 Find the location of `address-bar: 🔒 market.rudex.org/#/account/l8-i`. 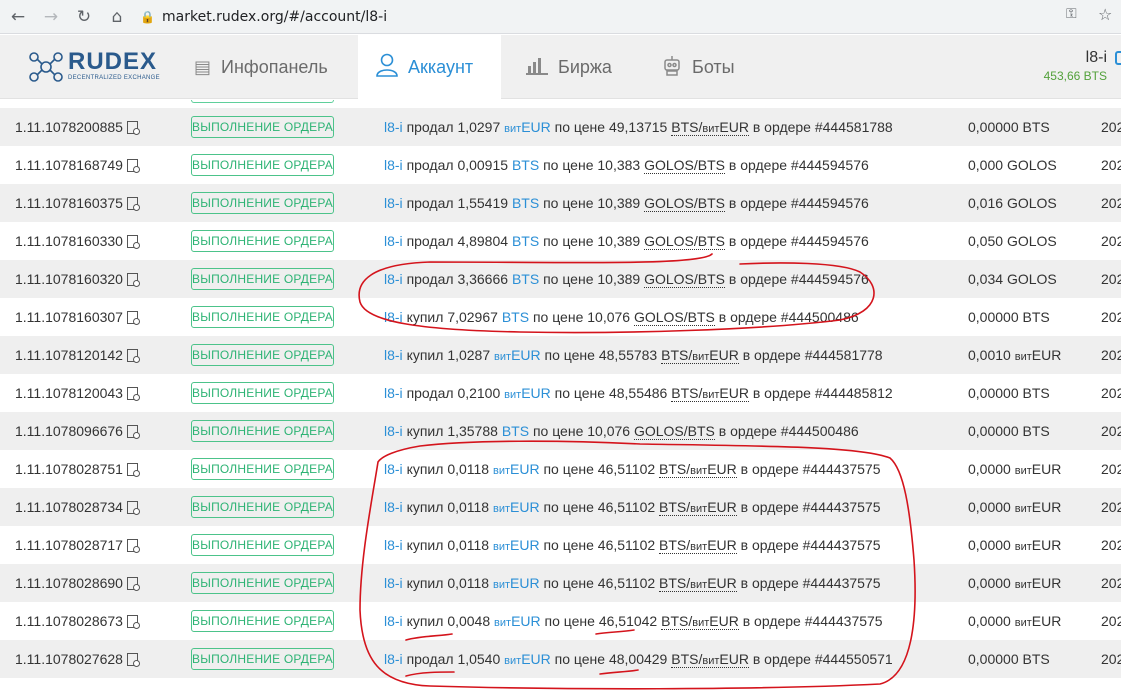

address-bar: 🔒 market.rudex.org/#/account/l8-i is located at coordinates (620, 17).